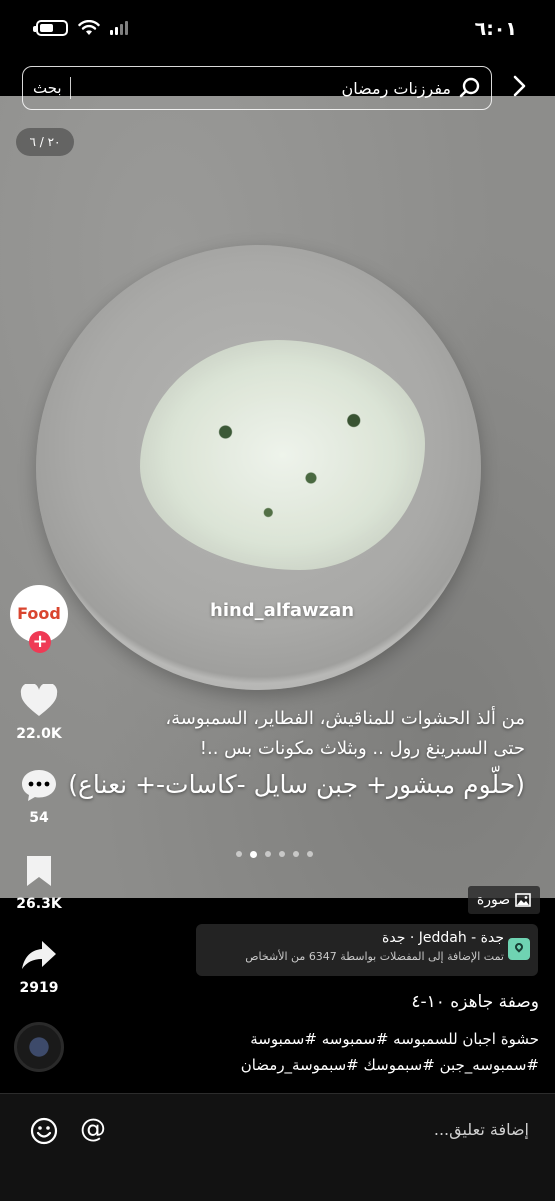 This screenshot has width=555, height=1201. What do you see at coordinates (296, 784) in the screenshot?
I see `caption-line-3: (حلّوم مبشور+ جبن سايل -كاسات-+ نعناع)` at bounding box center [296, 784].